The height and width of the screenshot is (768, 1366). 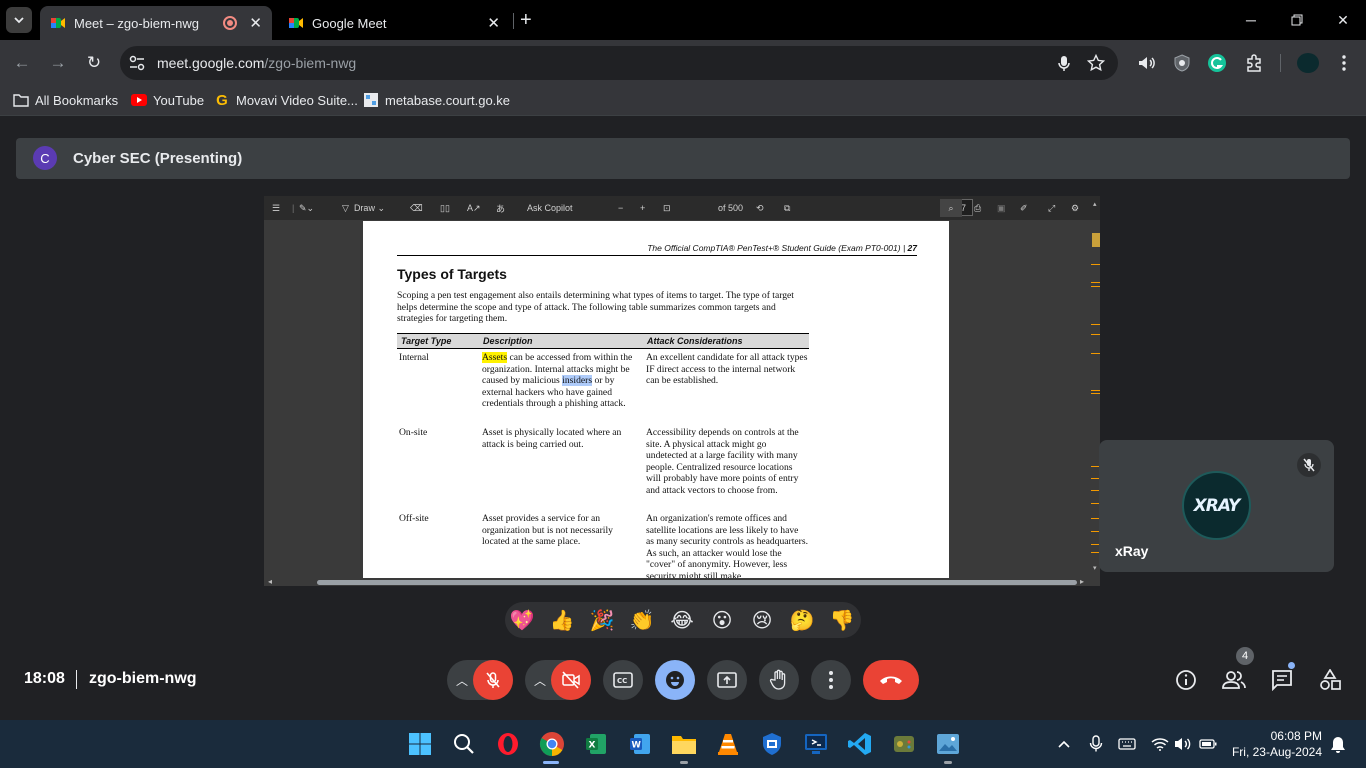 I want to click on url-text: meet.google.com/zgo-biem-nwg, so click(x=256, y=63).